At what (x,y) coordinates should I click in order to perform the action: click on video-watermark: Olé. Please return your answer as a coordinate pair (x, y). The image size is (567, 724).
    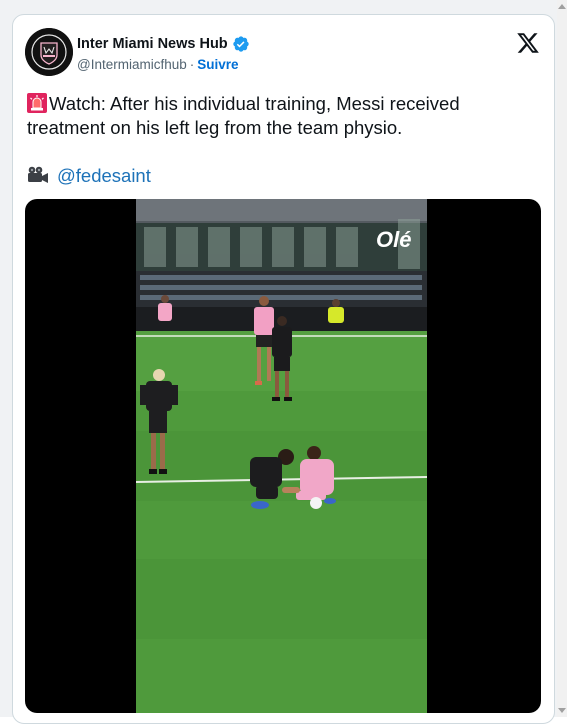
    Looking at the image, I should click on (393, 239).